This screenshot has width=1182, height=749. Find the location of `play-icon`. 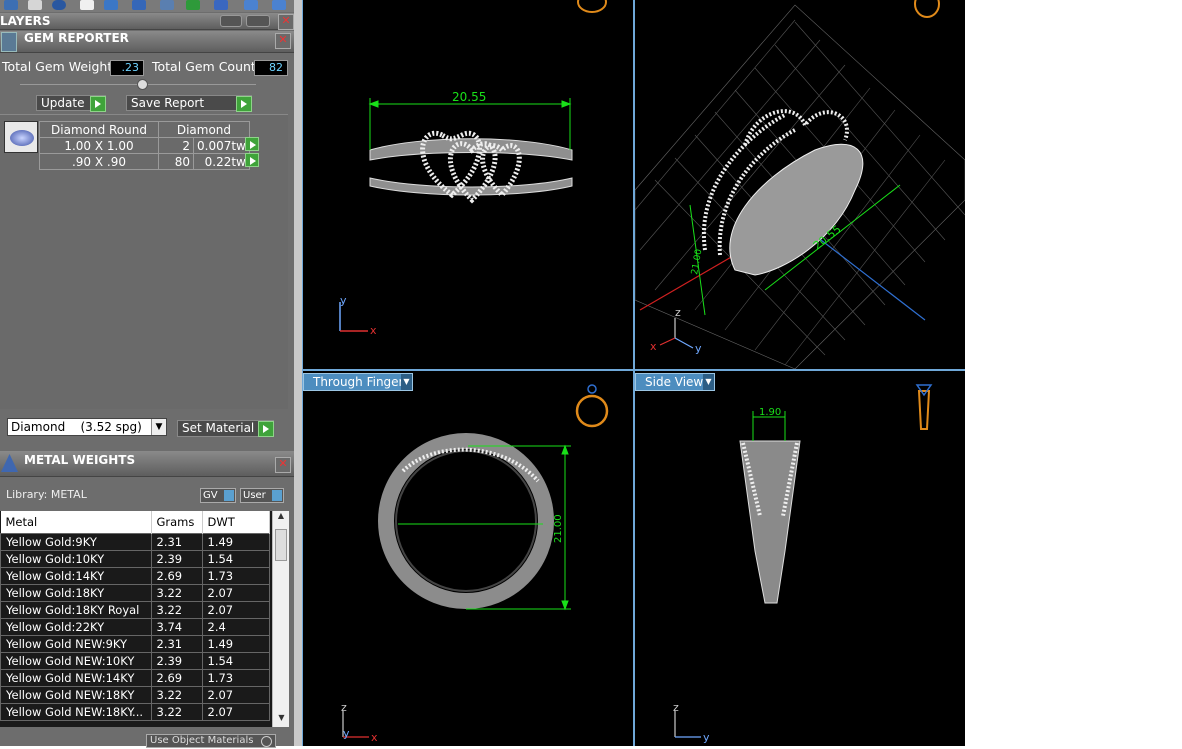

play-icon is located at coordinates (266, 429).